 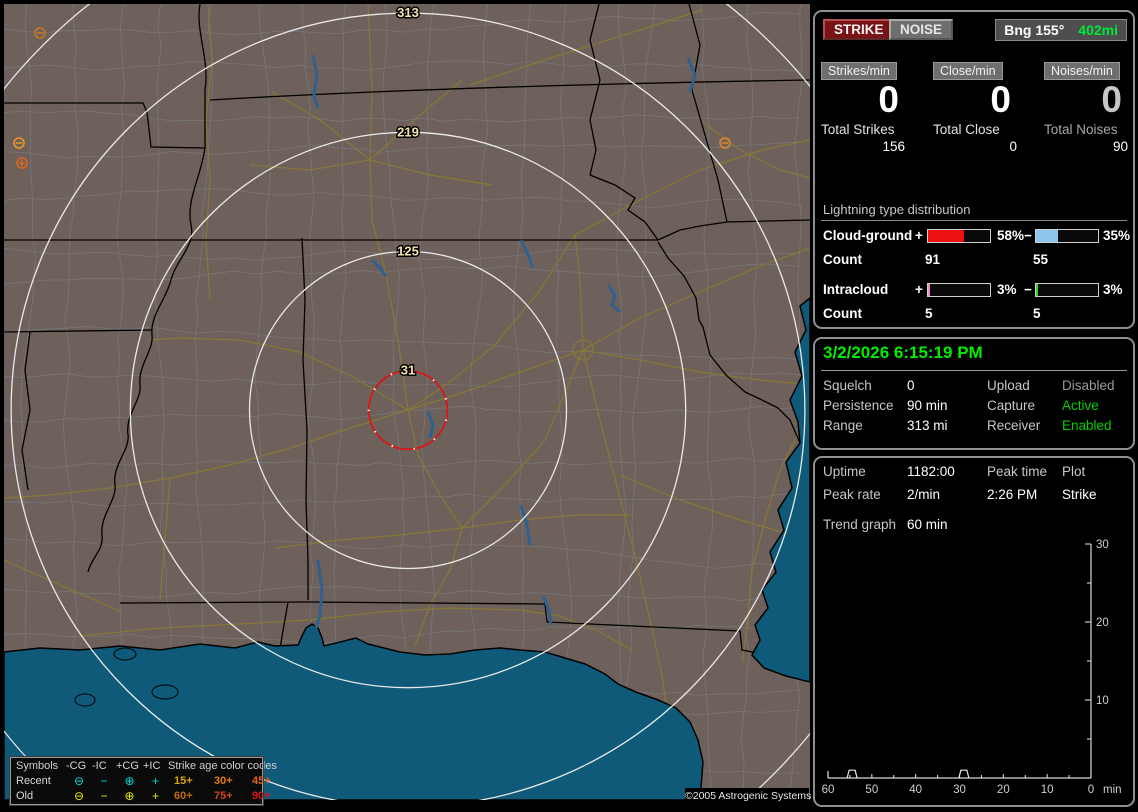 What do you see at coordinates (129, 780) in the screenshot?
I see `pos-cg-recent-icon: ⊕` at bounding box center [129, 780].